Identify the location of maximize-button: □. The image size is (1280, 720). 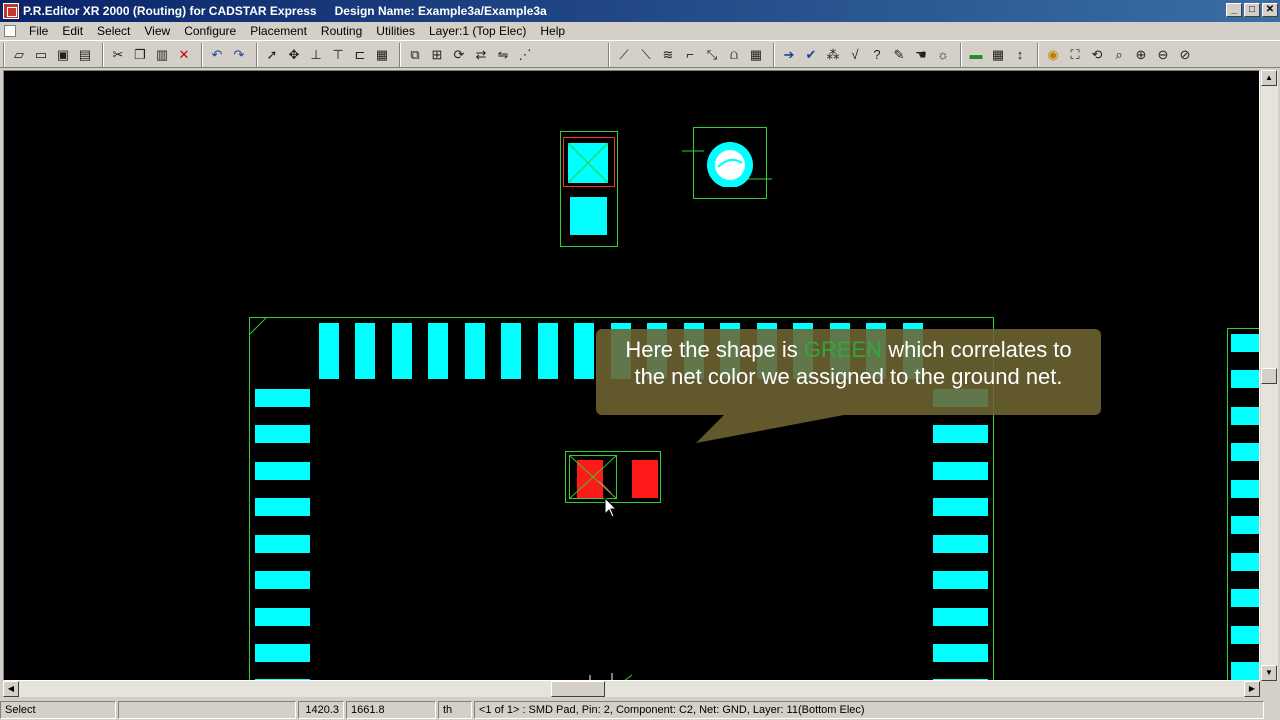
(1252, 10).